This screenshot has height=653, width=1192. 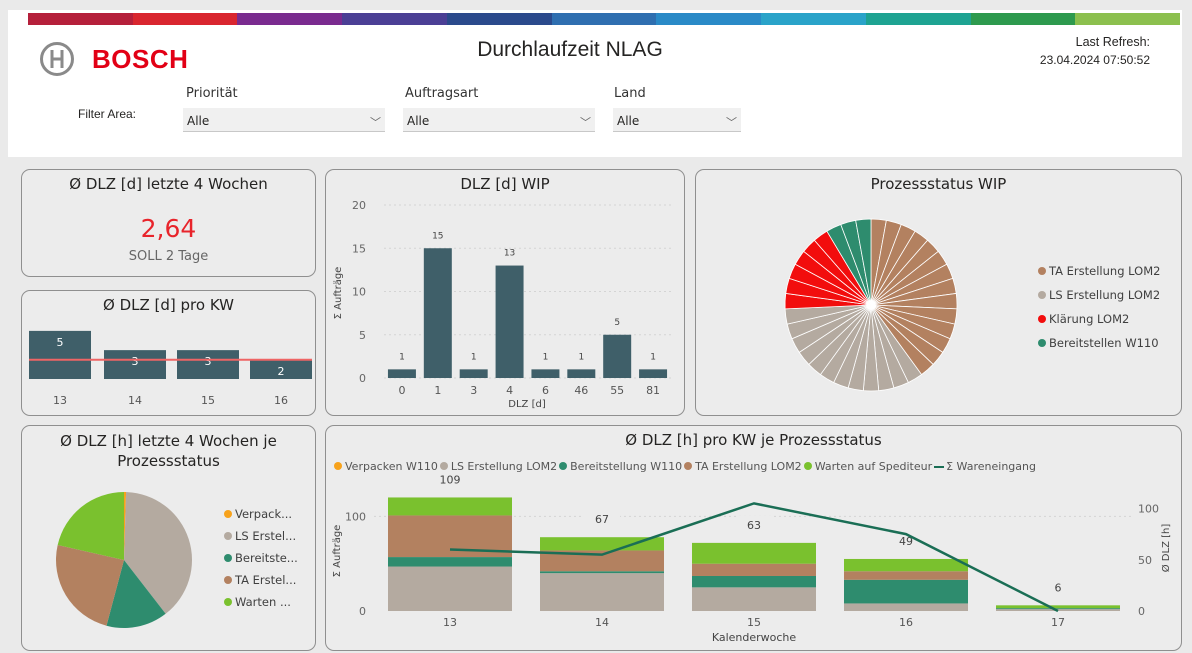 I want to click on legend-item: LS Erstellung LOM2, so click(x=1099, y=295).